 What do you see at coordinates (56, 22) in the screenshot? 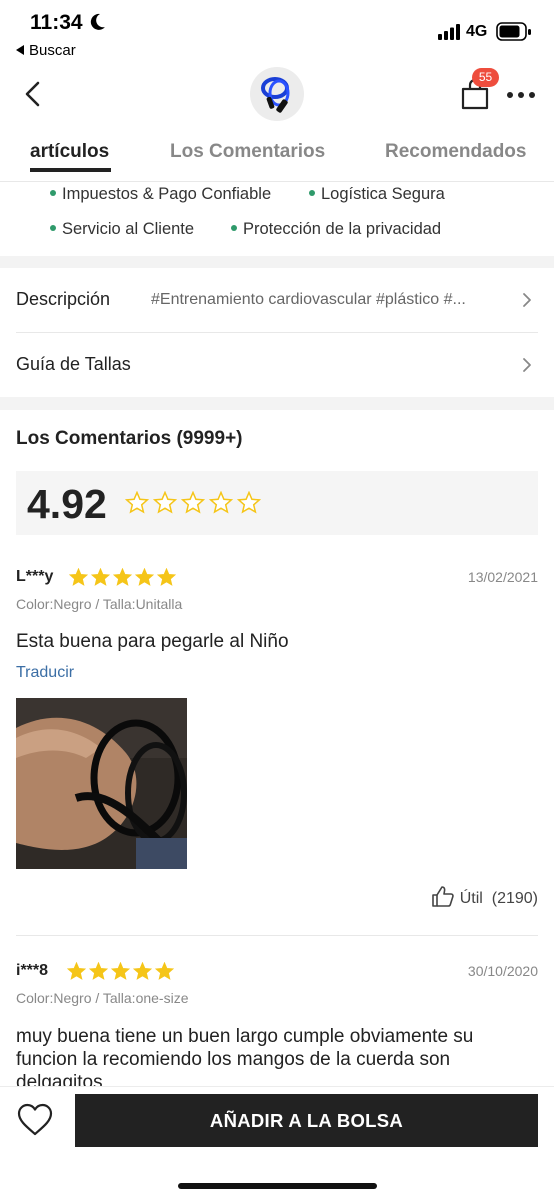
I see `status-time: 11:34` at bounding box center [56, 22].